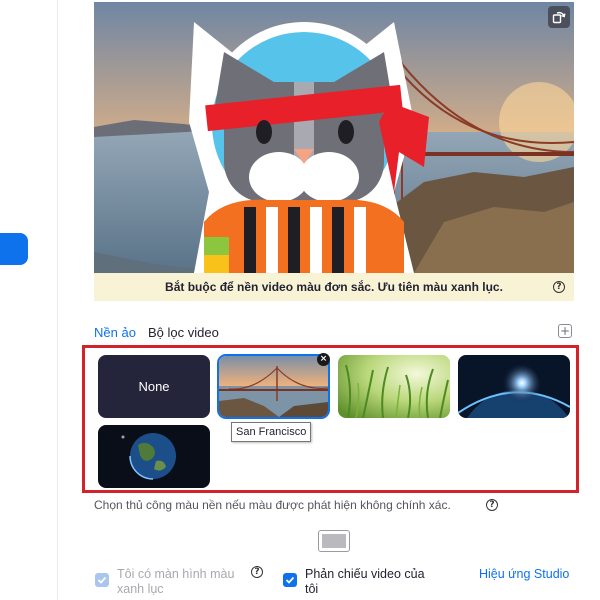 The height and width of the screenshot is (600, 600). I want to click on san-francisco-image, so click(273, 386).